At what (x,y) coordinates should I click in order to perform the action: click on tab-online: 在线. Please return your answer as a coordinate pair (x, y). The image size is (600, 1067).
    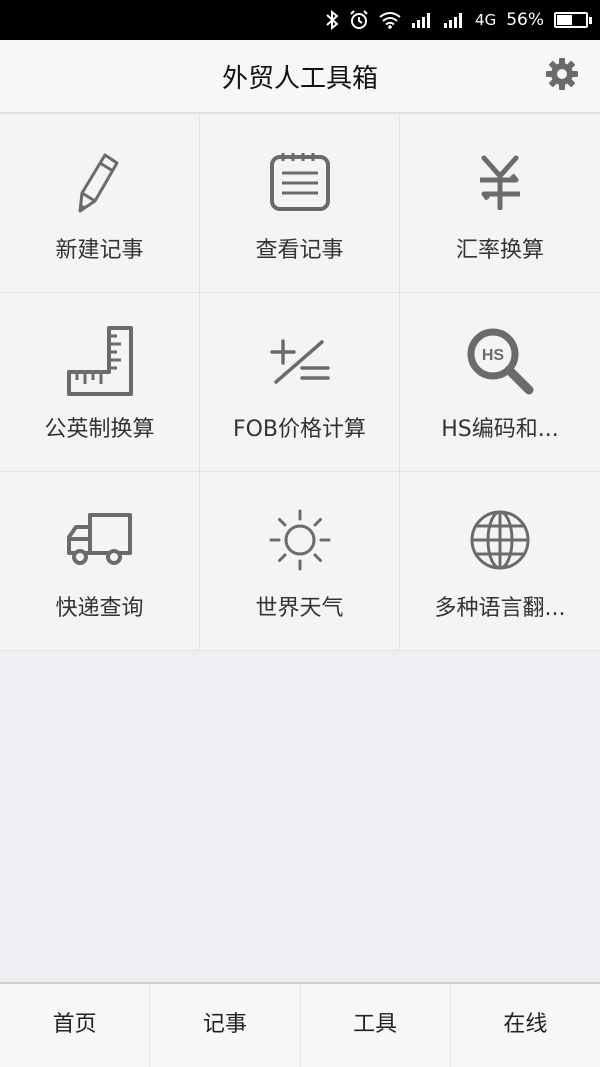
    Looking at the image, I should click on (525, 1025).